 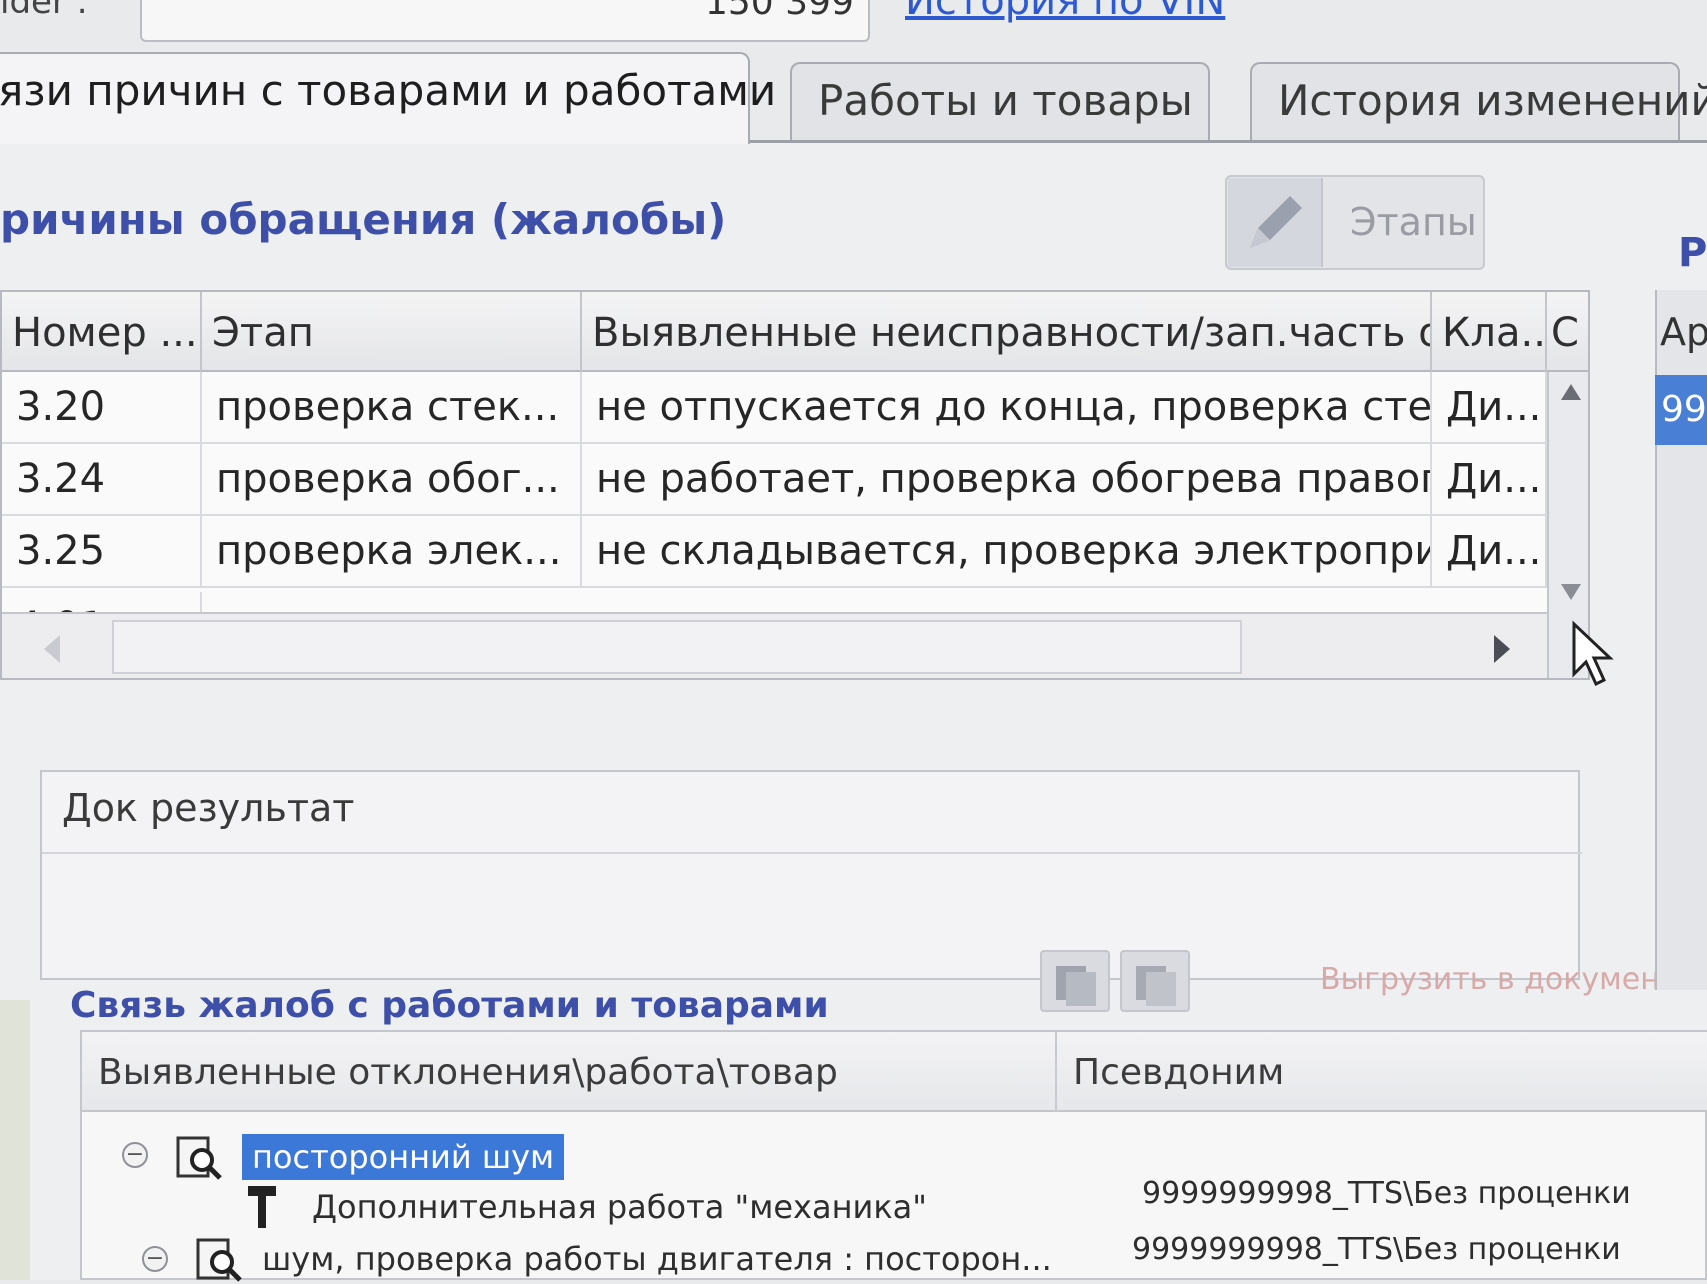 I want to click on scroll-up-arrow-icon, so click(x=1569, y=392).